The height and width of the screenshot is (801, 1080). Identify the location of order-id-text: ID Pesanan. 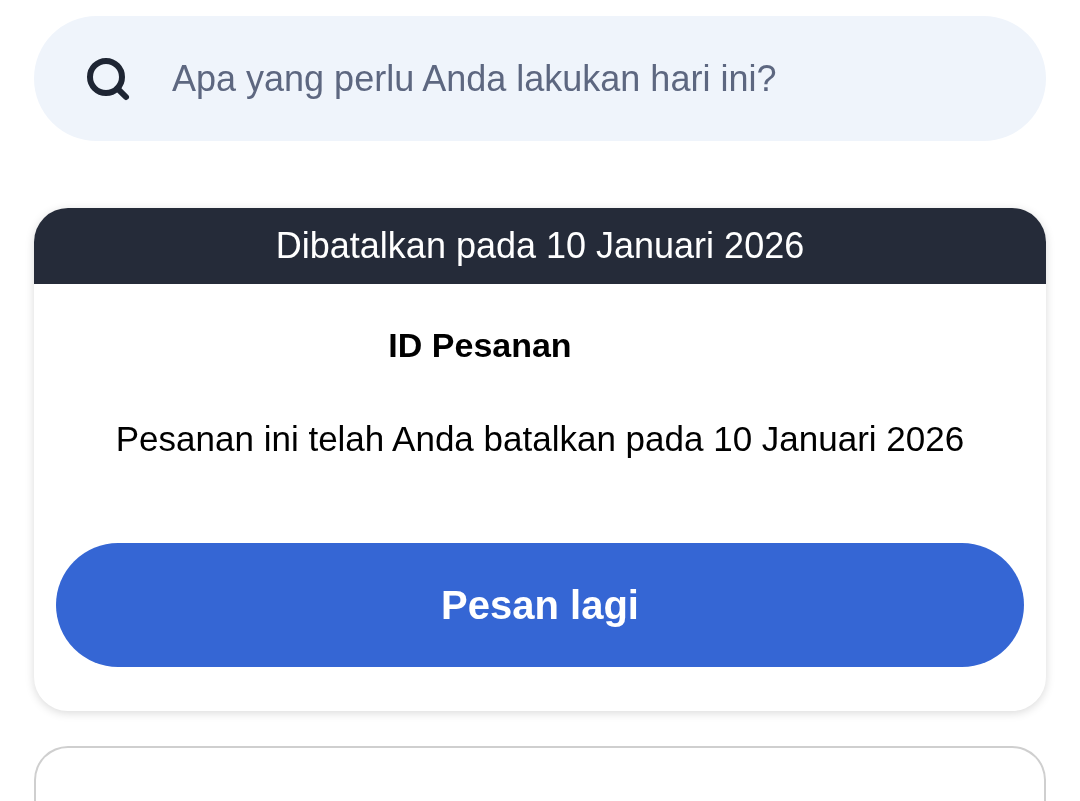
(480, 345).